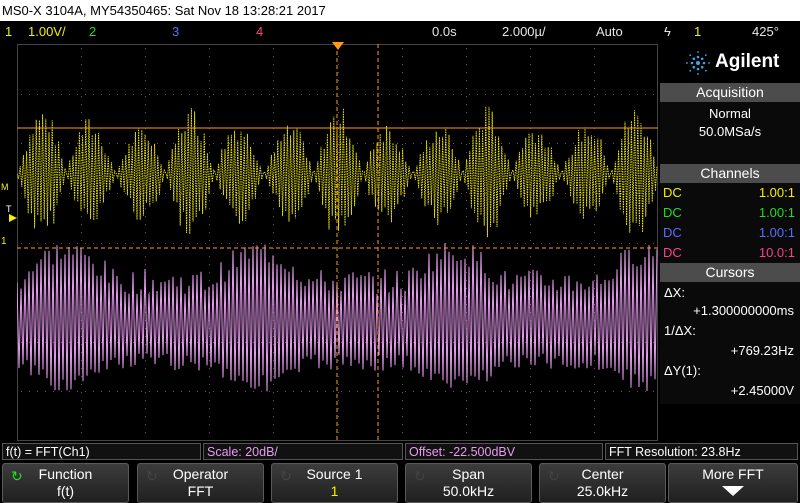 This screenshot has height=503, width=800. Describe the element at coordinates (698, 63) in the screenshot. I see `agilent-spark-icon` at that location.